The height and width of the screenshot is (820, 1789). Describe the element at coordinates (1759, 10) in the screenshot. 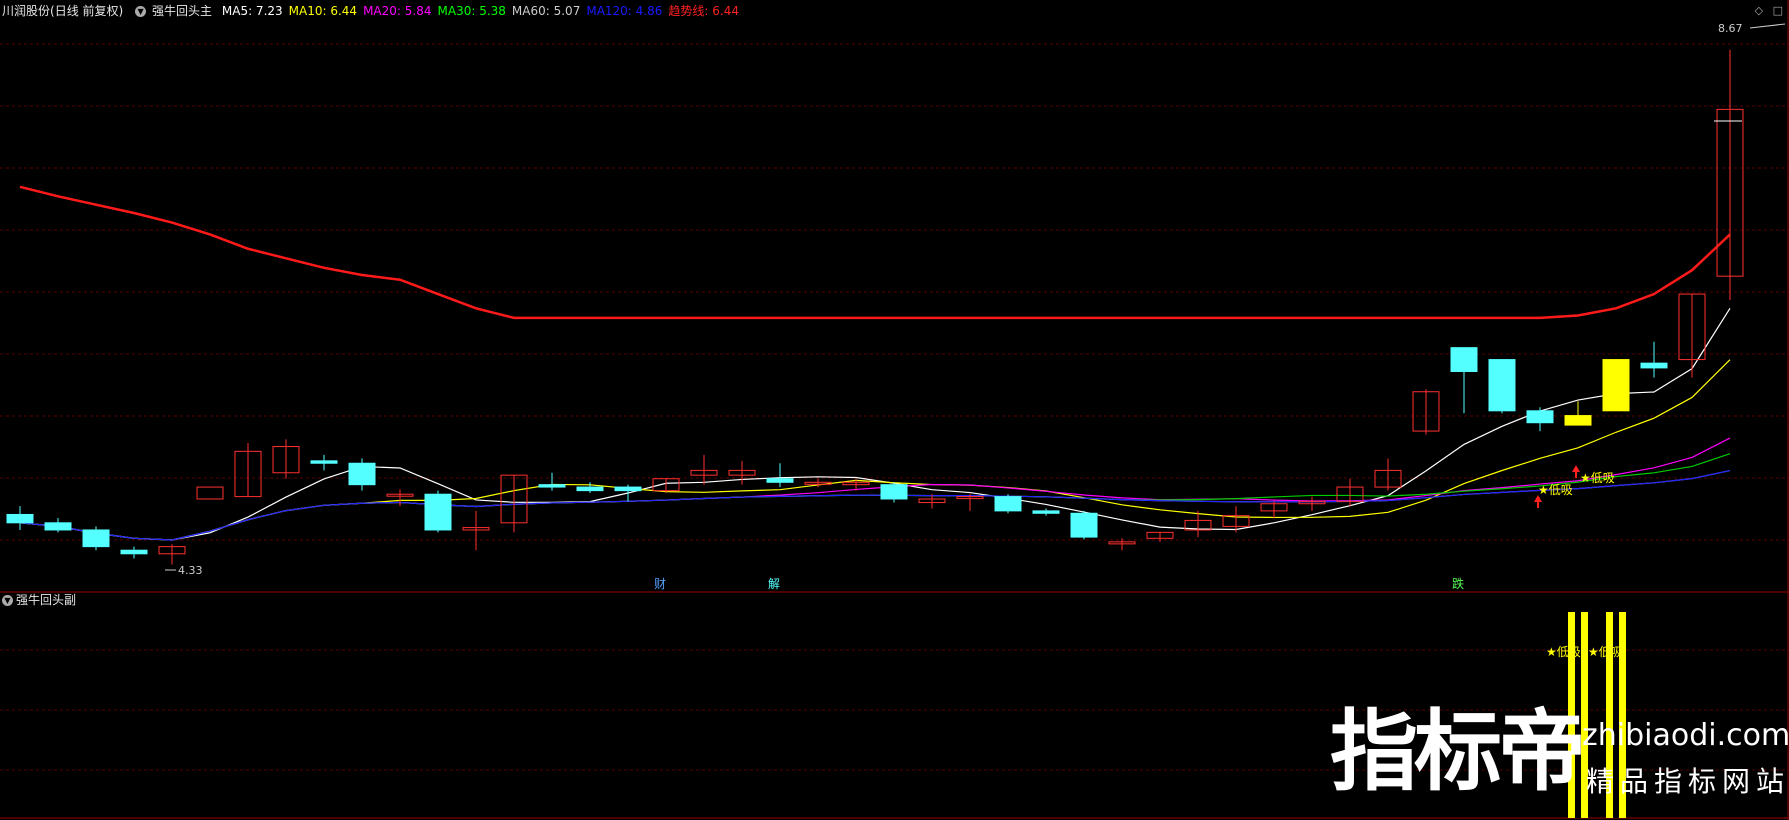

I see `diamond-icon: ◇` at that location.